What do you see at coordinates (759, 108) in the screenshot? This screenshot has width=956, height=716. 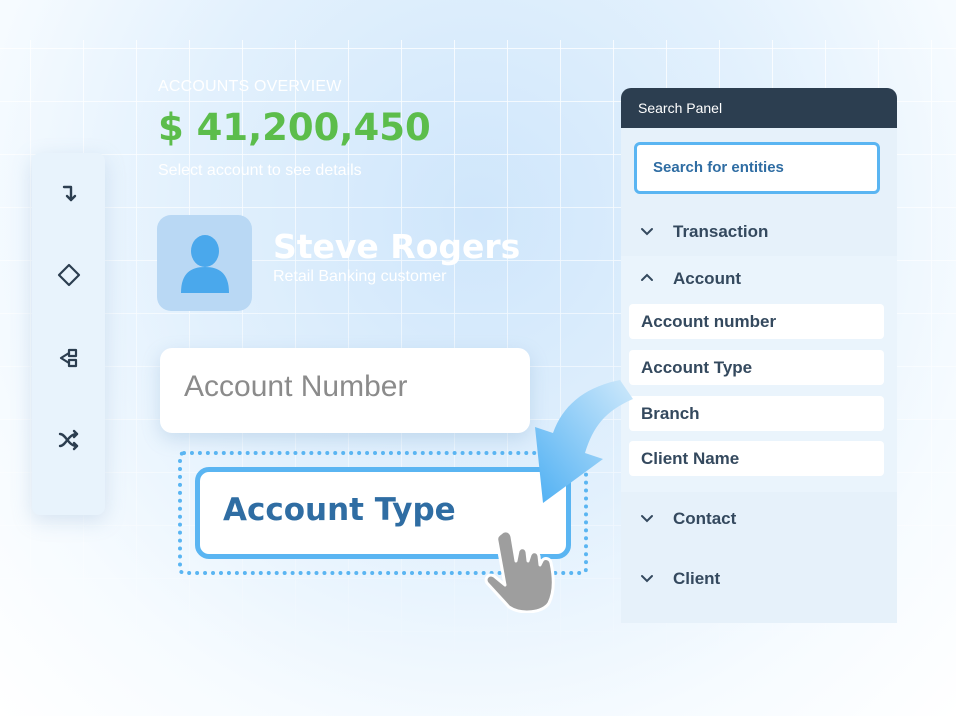 I see `search-panel-title: Search Panel` at bounding box center [759, 108].